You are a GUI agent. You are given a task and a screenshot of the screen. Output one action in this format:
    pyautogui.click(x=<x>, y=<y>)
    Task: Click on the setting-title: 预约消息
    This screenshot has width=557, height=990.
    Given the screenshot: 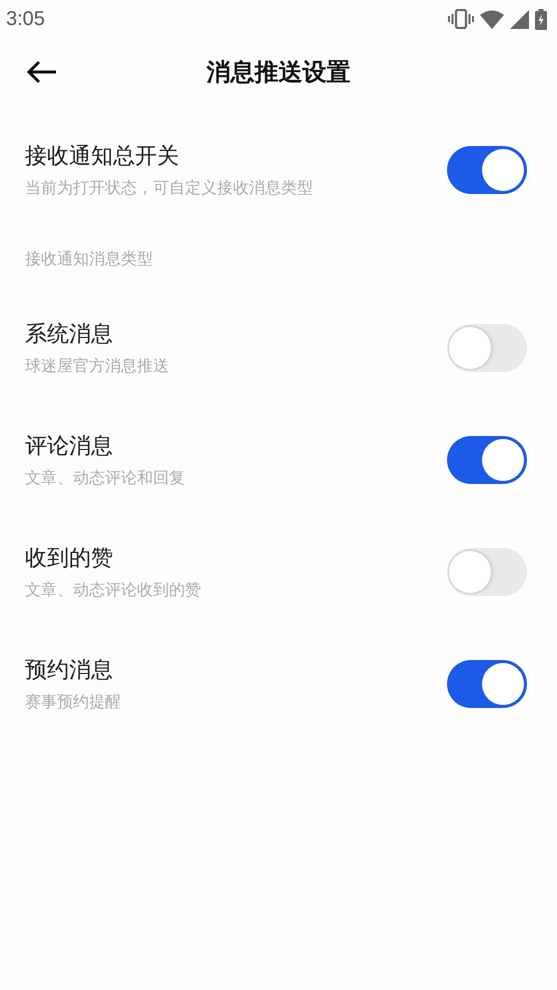 What is the action you would take?
    pyautogui.click(x=69, y=671)
    